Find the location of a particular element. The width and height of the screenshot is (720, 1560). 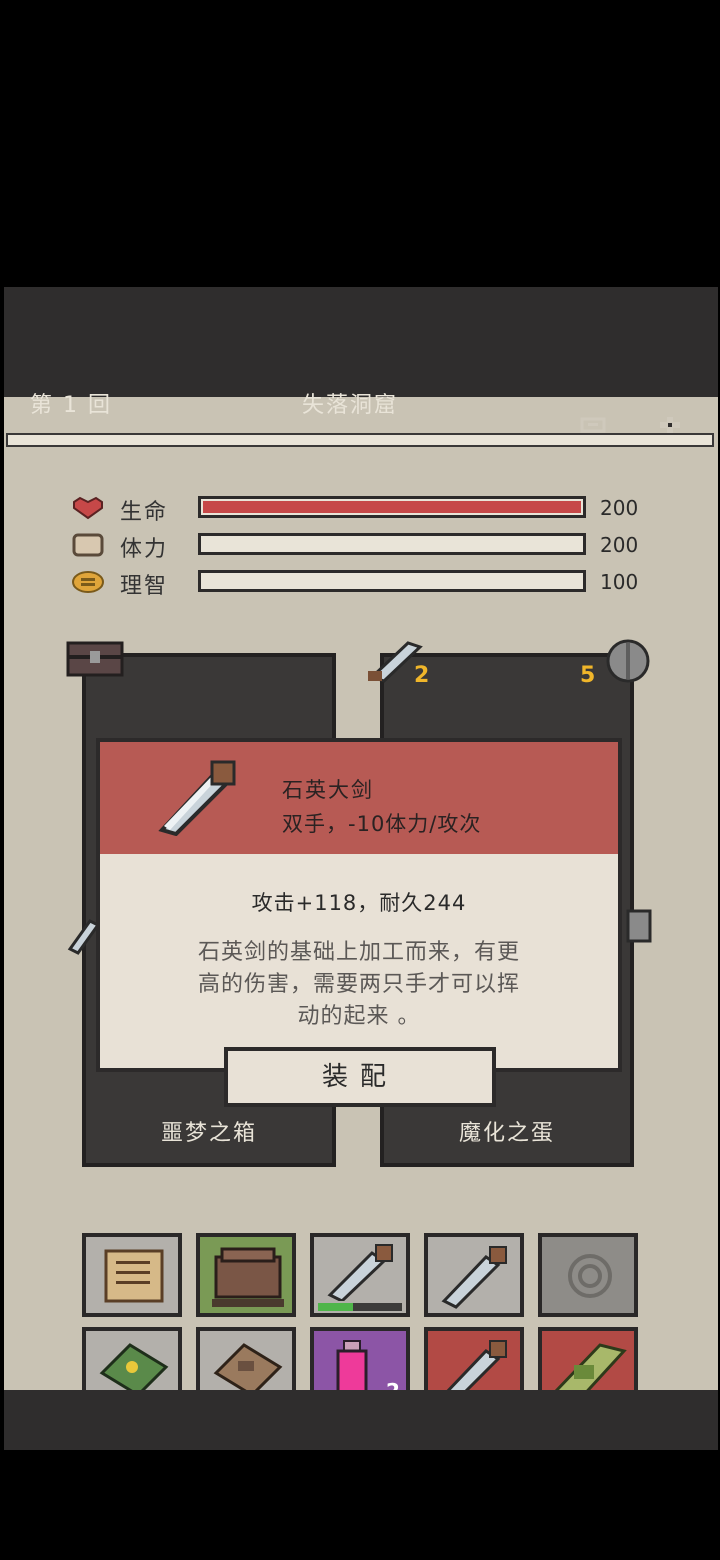

dialog-header: 石英大剑 双手，-10体力/攻次 is located at coordinates (359, 798).